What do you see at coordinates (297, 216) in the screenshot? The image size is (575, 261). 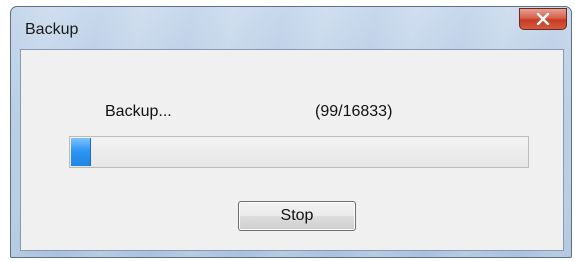 I see `stop-button: Stop` at bounding box center [297, 216].